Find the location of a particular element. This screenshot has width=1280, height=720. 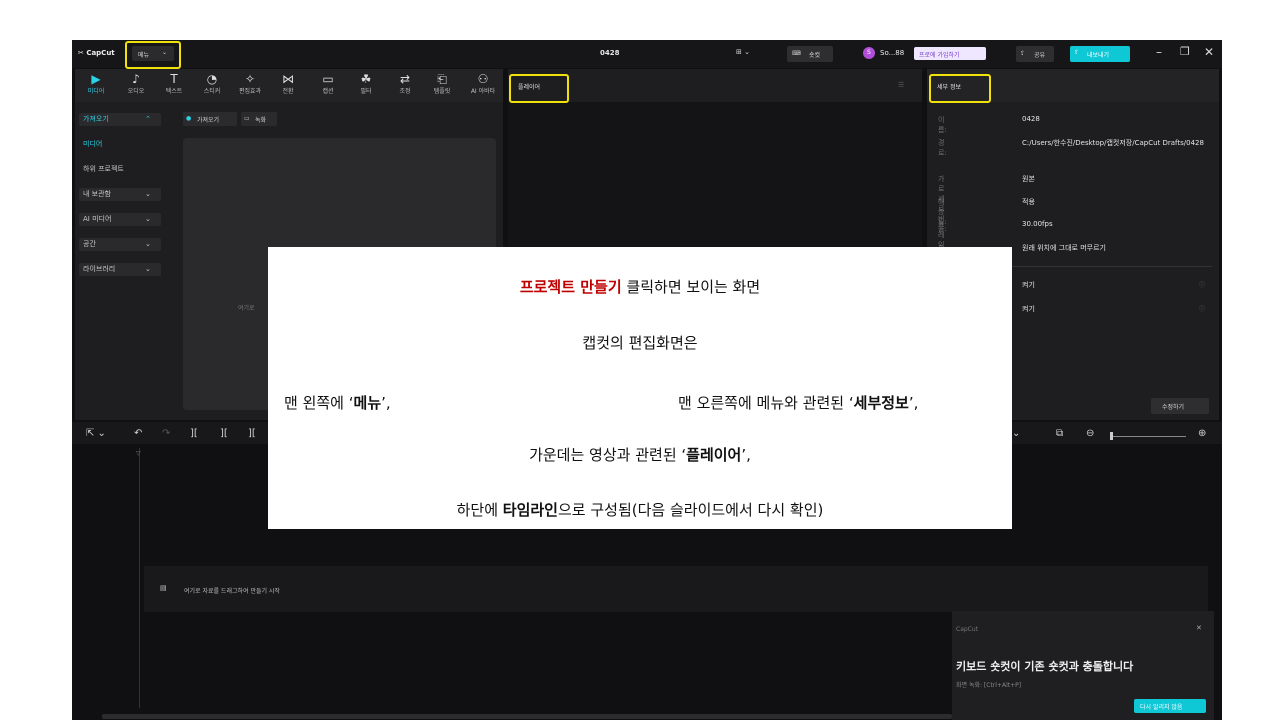

snap-icon: ⌄ is located at coordinates (1016, 433).